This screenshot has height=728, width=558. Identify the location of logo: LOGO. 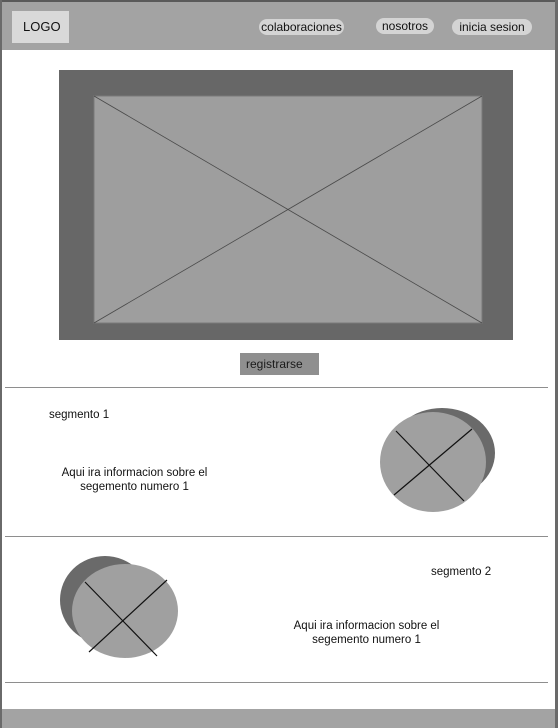
(40, 27).